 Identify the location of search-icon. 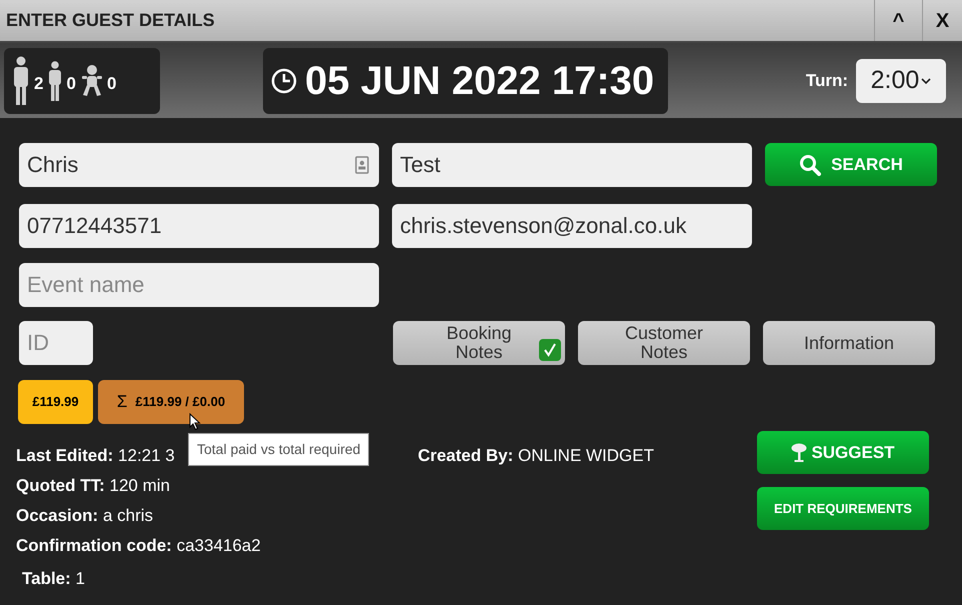
(810, 165).